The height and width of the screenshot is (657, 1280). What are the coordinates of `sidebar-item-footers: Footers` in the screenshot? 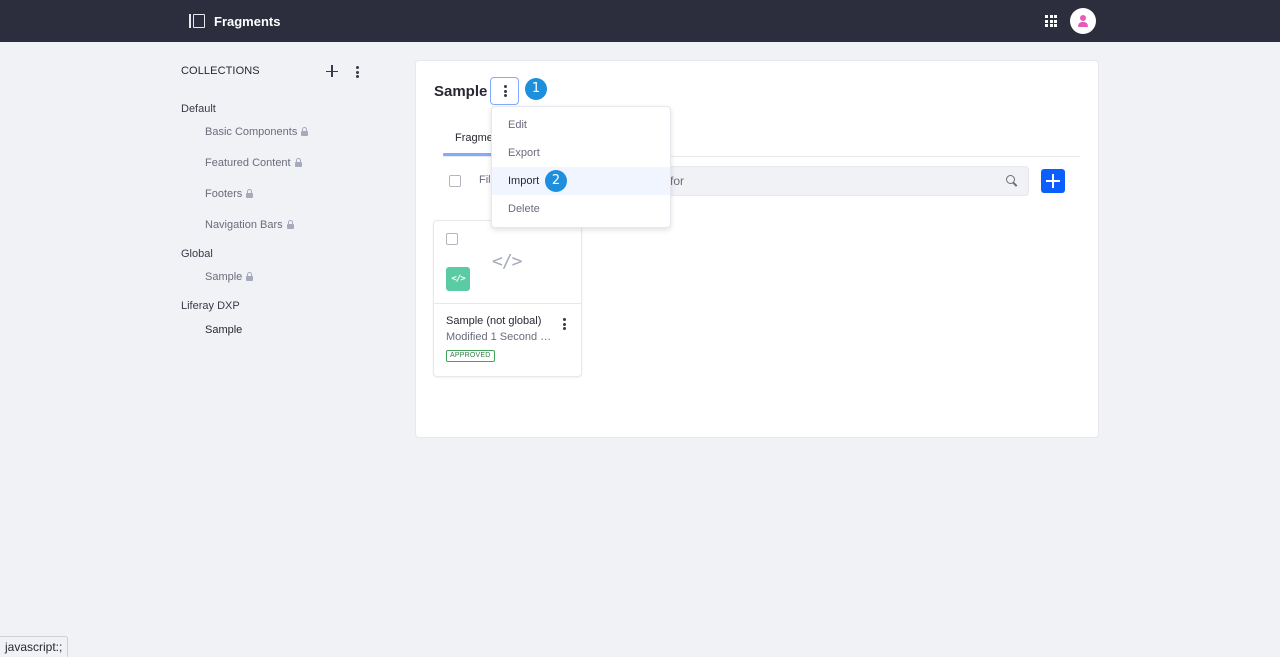 It's located at (229, 194).